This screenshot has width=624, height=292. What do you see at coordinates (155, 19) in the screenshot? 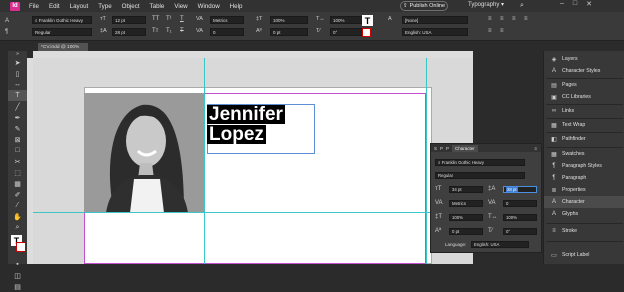
I see `all-caps-icon: TT` at bounding box center [155, 19].